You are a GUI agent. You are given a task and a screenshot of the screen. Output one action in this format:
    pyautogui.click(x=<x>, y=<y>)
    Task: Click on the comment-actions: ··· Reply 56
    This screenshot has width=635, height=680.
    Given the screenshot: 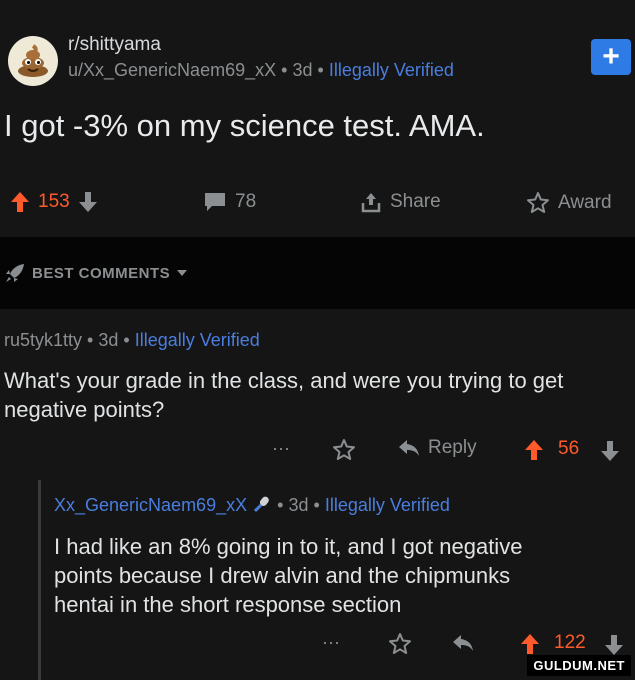 What is the action you would take?
    pyautogui.click(x=447, y=450)
    